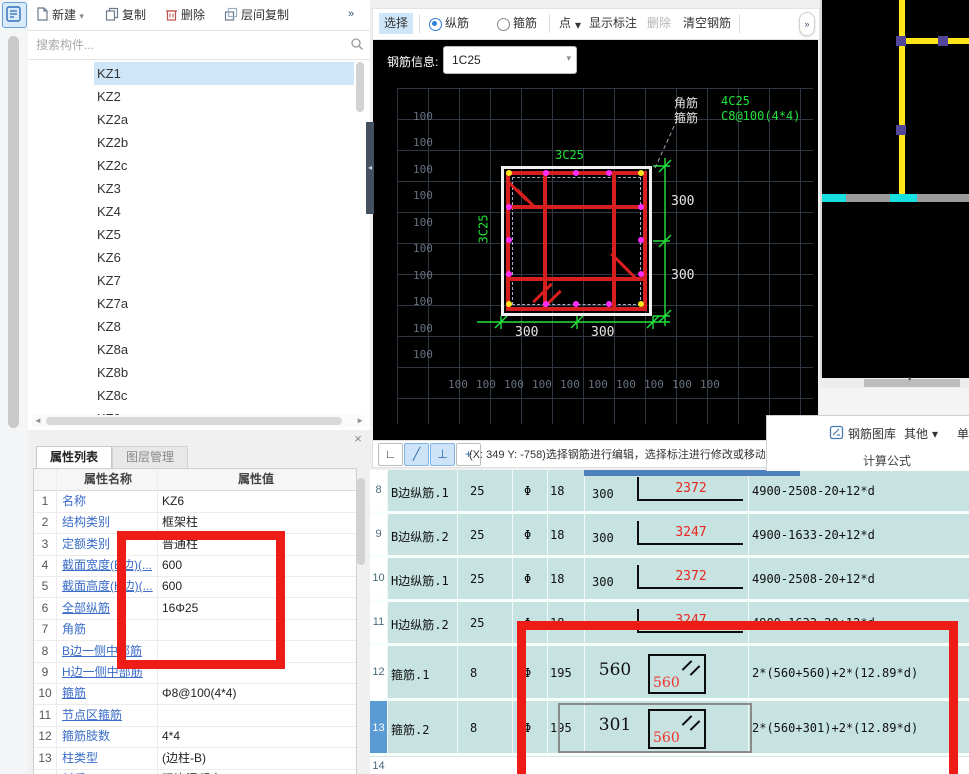 This screenshot has height=774, width=969. What do you see at coordinates (390, 454) in the screenshot?
I see `ortho-mode-button: ∟` at bounding box center [390, 454].